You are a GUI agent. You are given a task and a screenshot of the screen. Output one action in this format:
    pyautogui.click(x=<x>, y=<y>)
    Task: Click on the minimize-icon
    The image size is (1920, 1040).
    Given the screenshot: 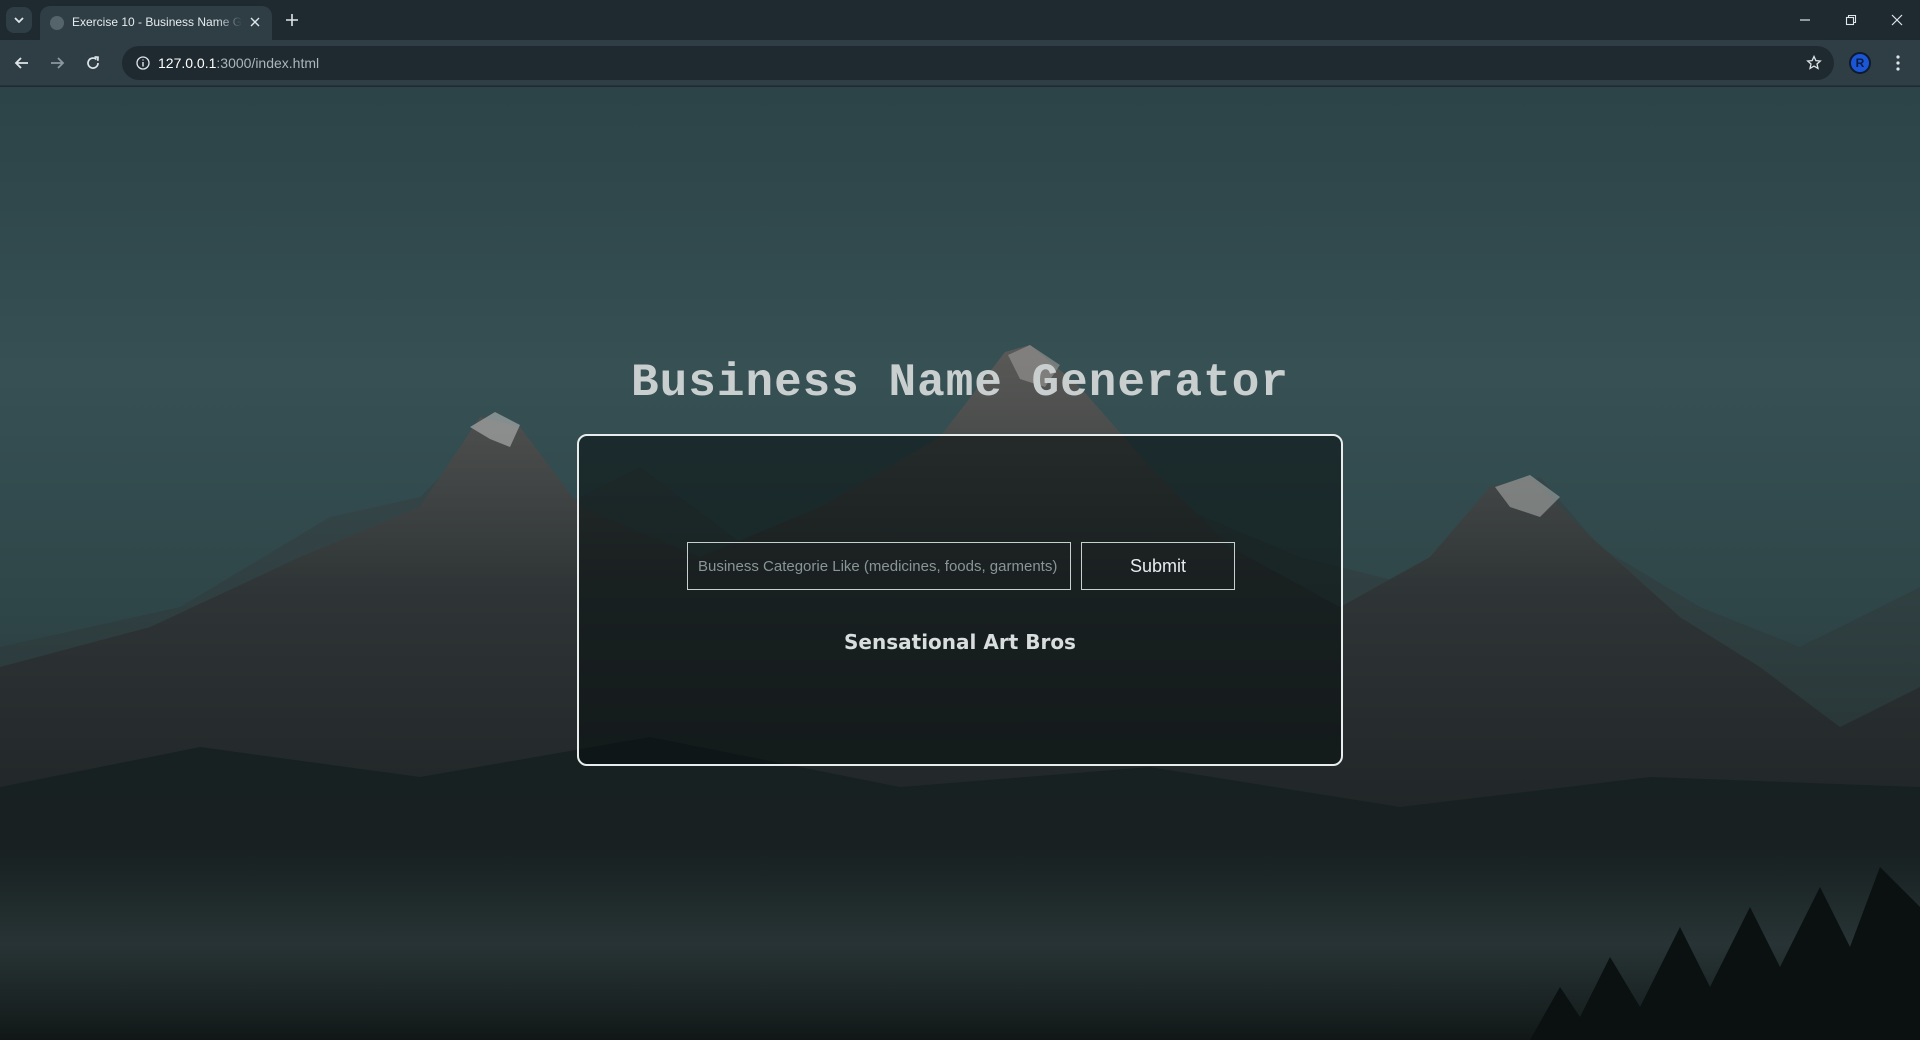 What is the action you would take?
    pyautogui.click(x=1805, y=20)
    